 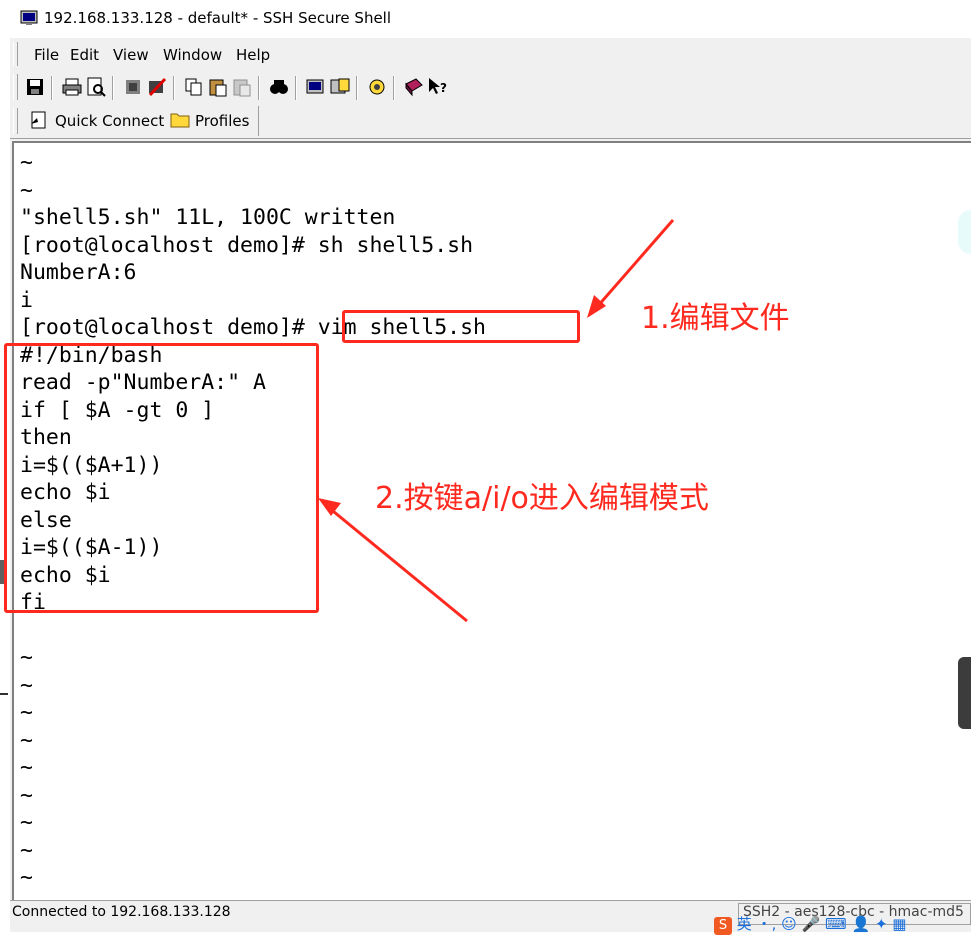 What do you see at coordinates (490, 54) in the screenshot?
I see `menu-bar: File Edit View Window Help` at bounding box center [490, 54].